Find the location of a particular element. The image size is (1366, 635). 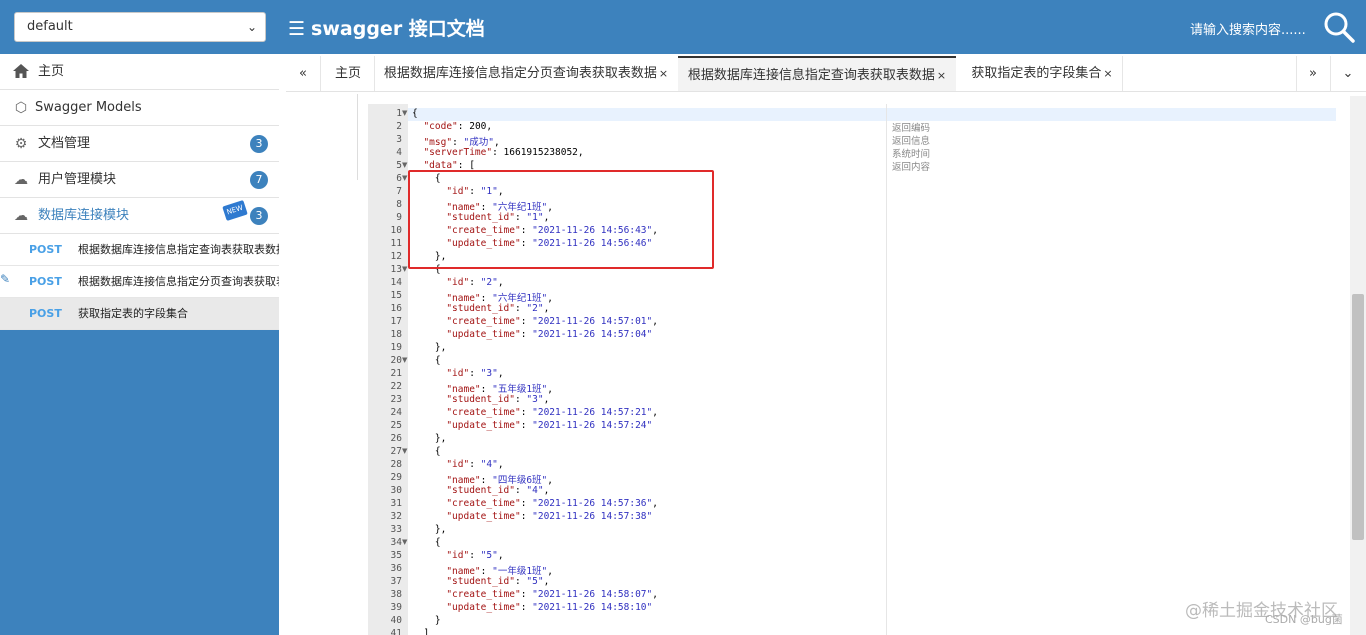

code-line: ] is located at coordinates (421, 631).